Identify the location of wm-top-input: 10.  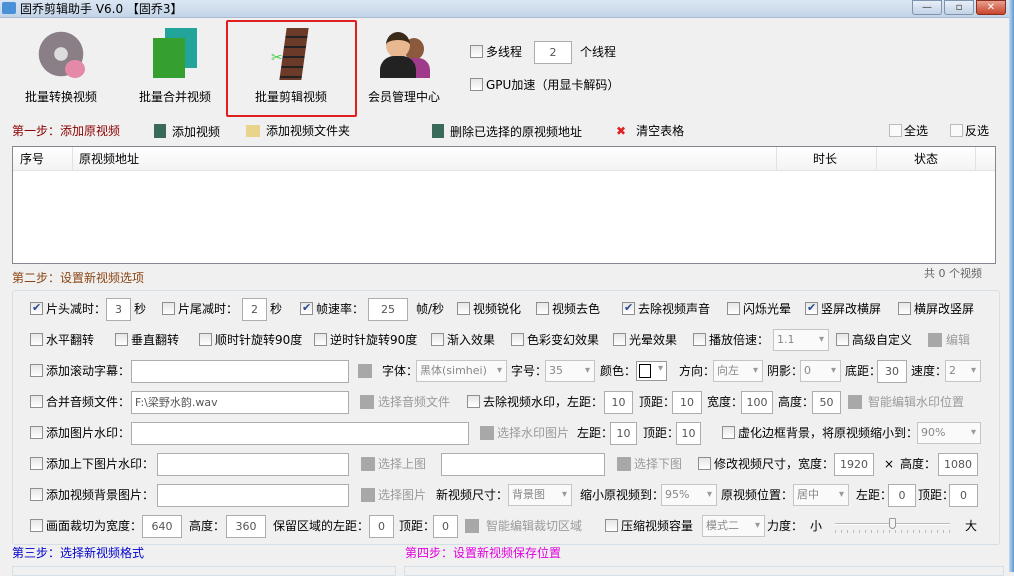
(687, 402).